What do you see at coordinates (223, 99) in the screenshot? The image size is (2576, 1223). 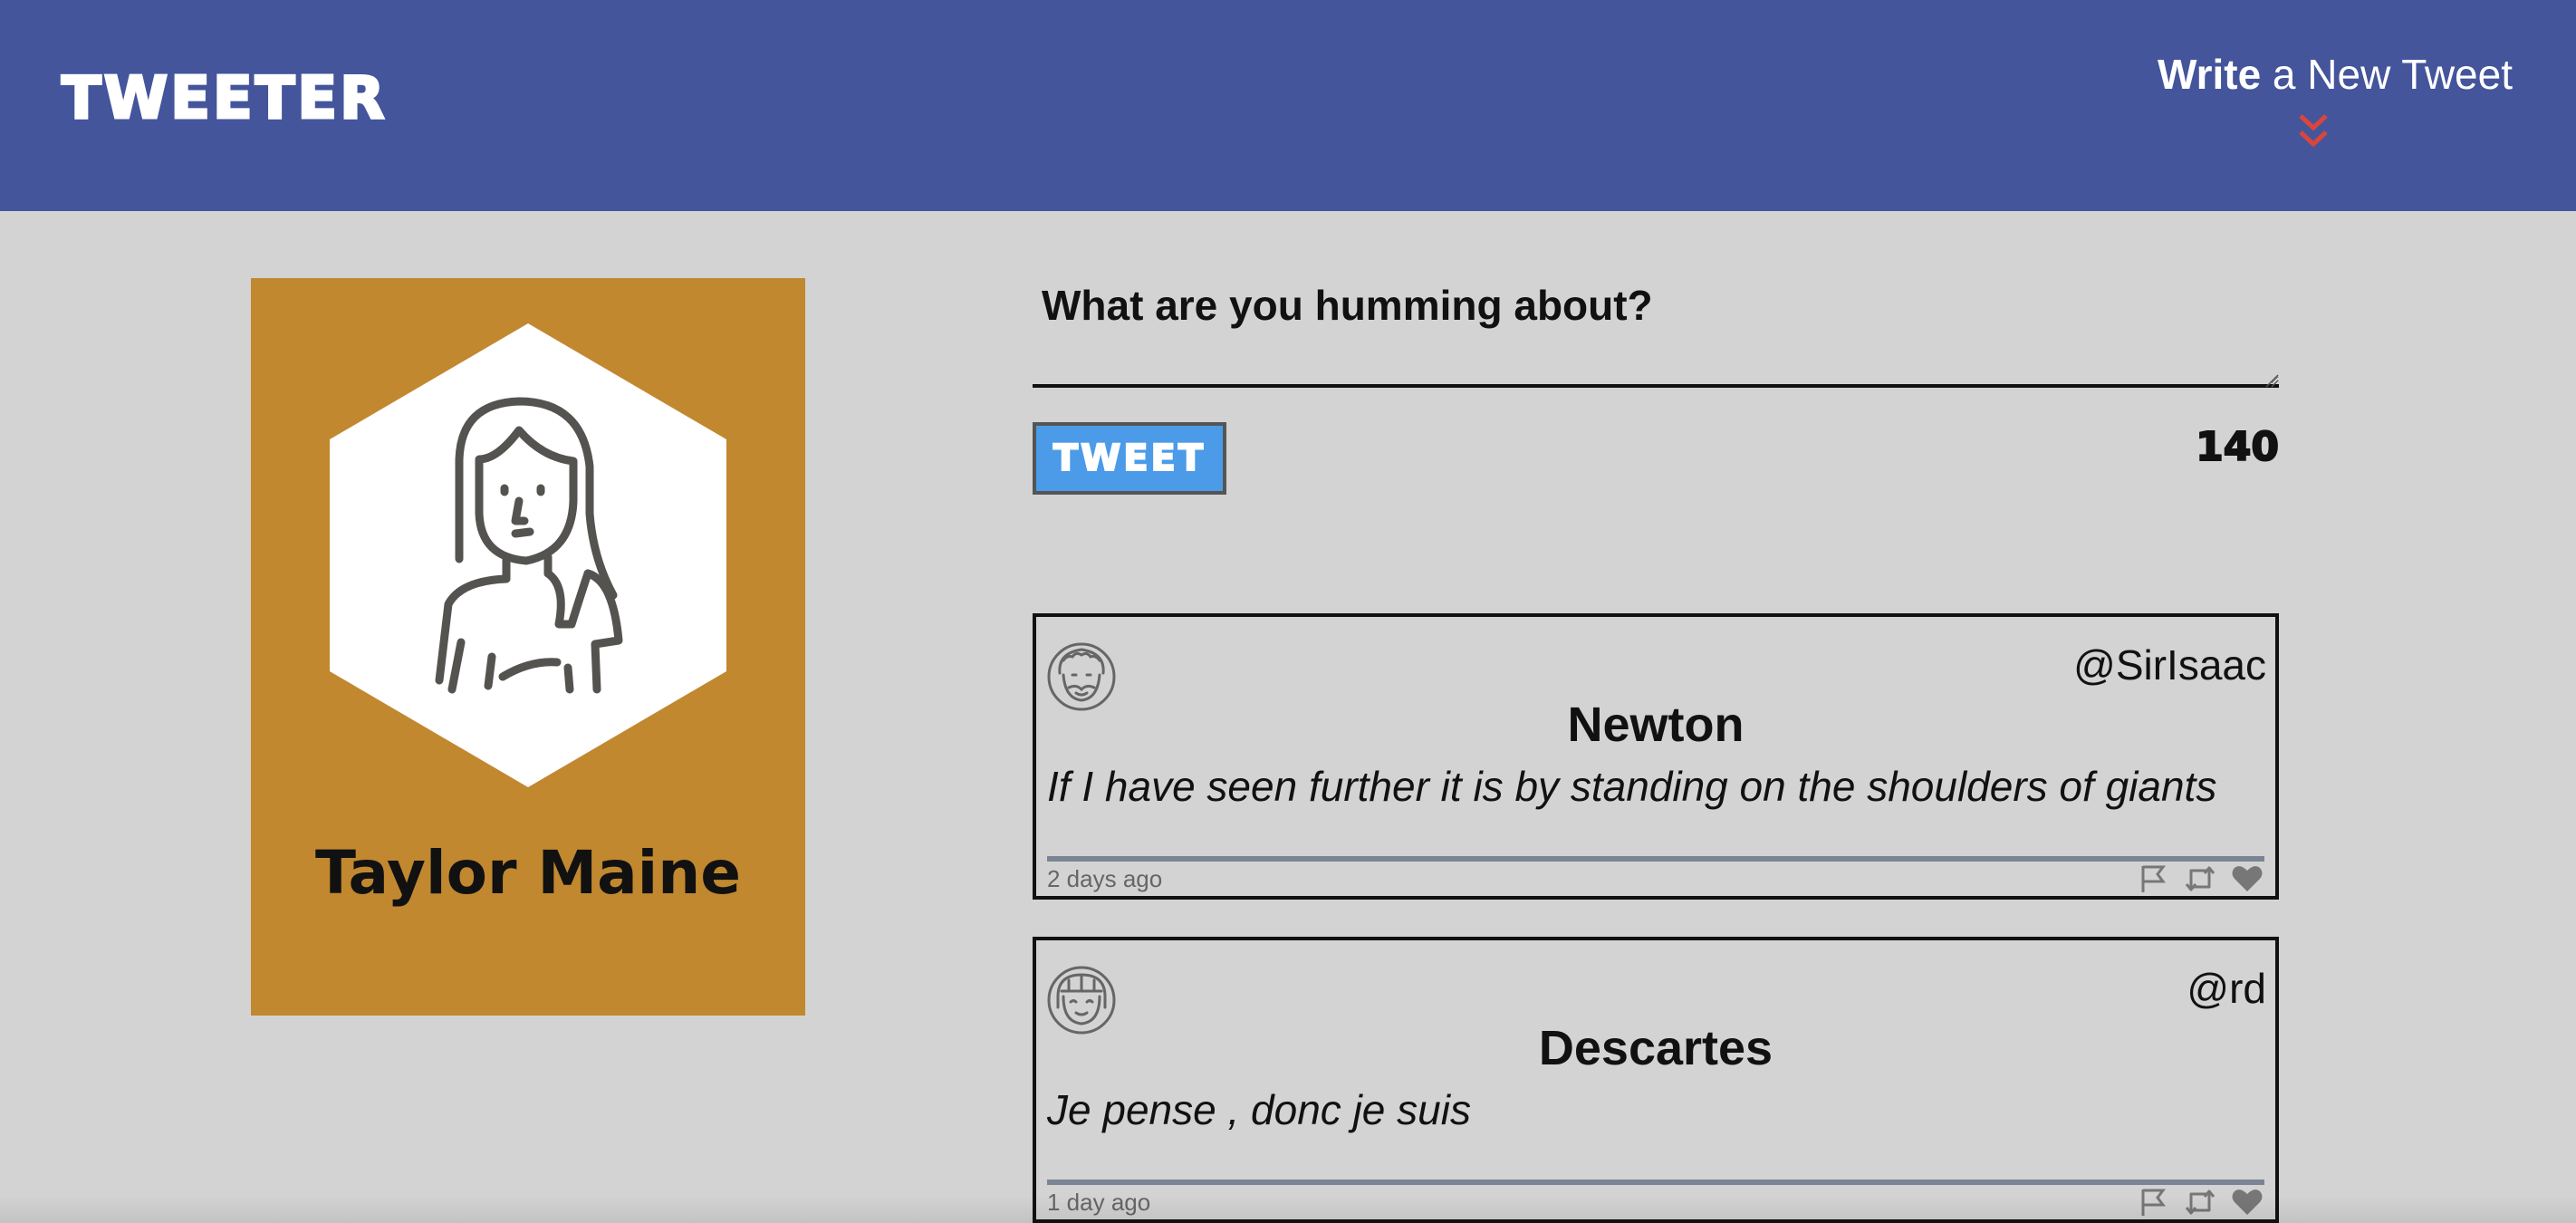 I see `brand-logo: TWEETER` at bounding box center [223, 99].